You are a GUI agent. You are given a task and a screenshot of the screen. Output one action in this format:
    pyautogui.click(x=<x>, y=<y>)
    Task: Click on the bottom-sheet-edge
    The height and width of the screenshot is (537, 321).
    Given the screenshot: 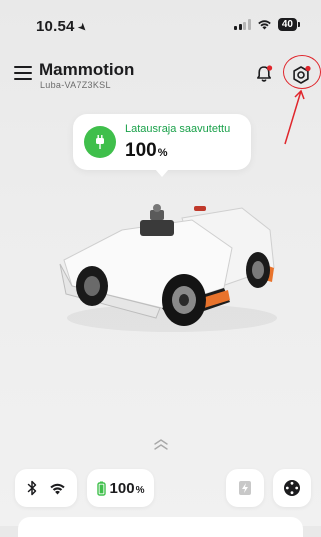 What is the action you would take?
    pyautogui.click(x=160, y=527)
    